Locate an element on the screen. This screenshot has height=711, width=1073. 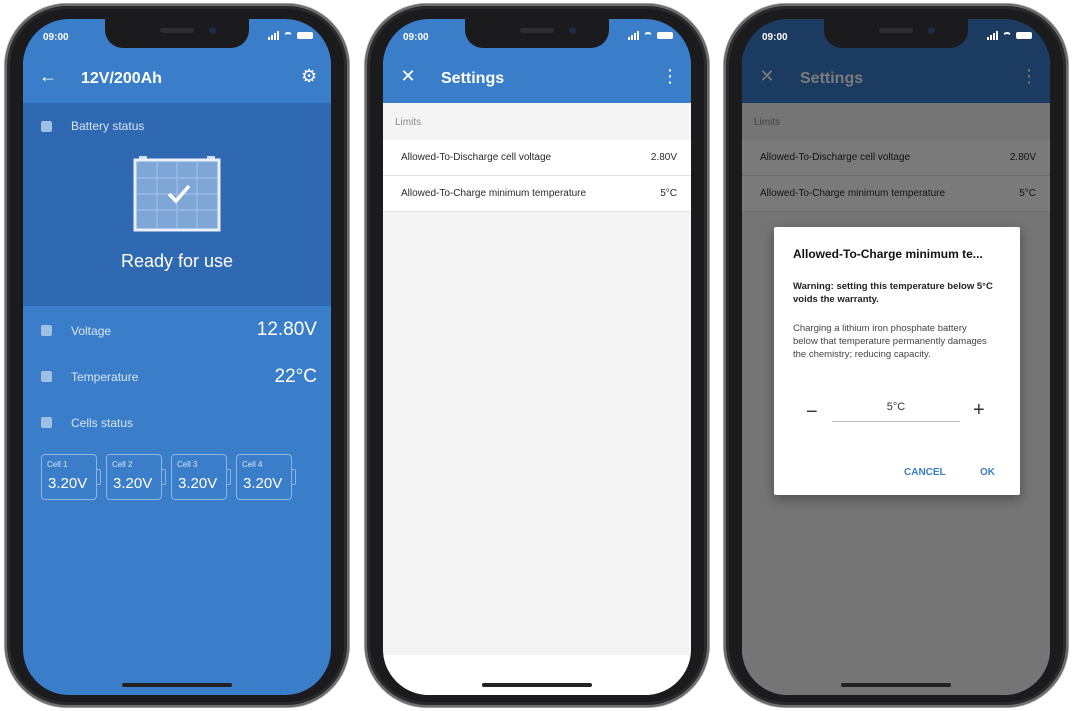
voltage-icon is located at coordinates (46, 330).